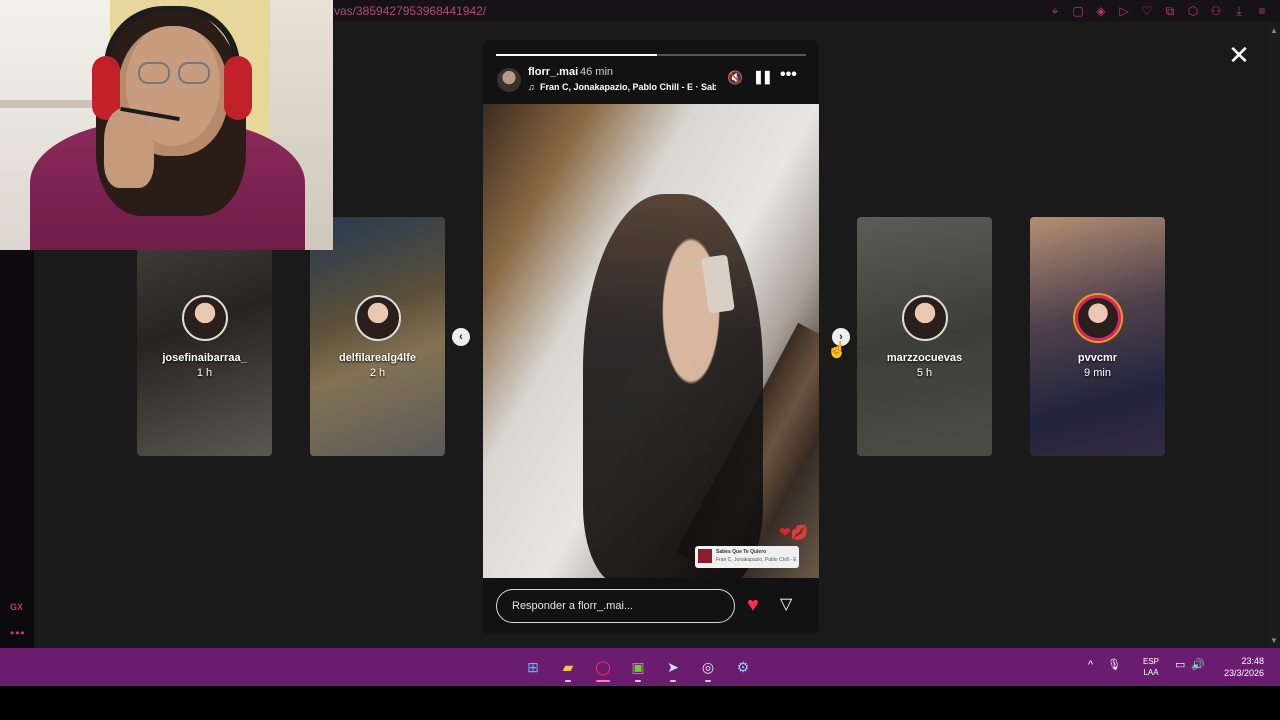 This screenshot has height=720, width=1280. I want to click on wallet-icon: ⧉, so click(1170, 11).